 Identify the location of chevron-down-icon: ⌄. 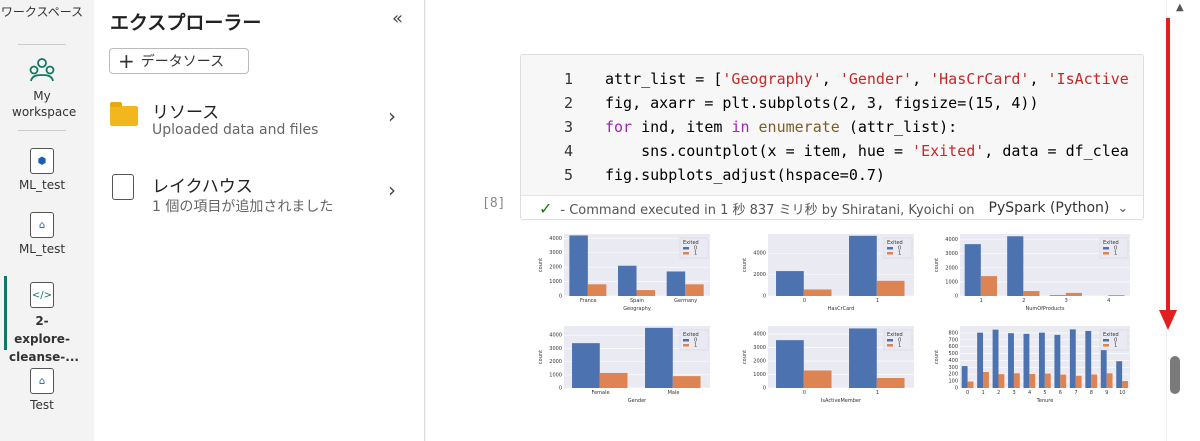
(1122, 208).